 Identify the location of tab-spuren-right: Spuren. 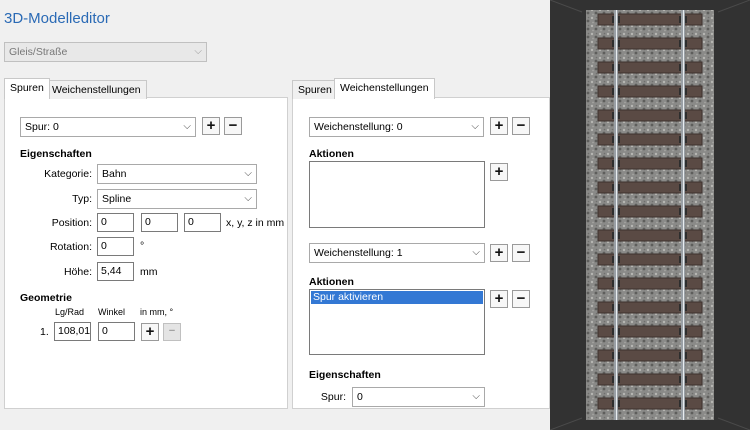
(315, 89).